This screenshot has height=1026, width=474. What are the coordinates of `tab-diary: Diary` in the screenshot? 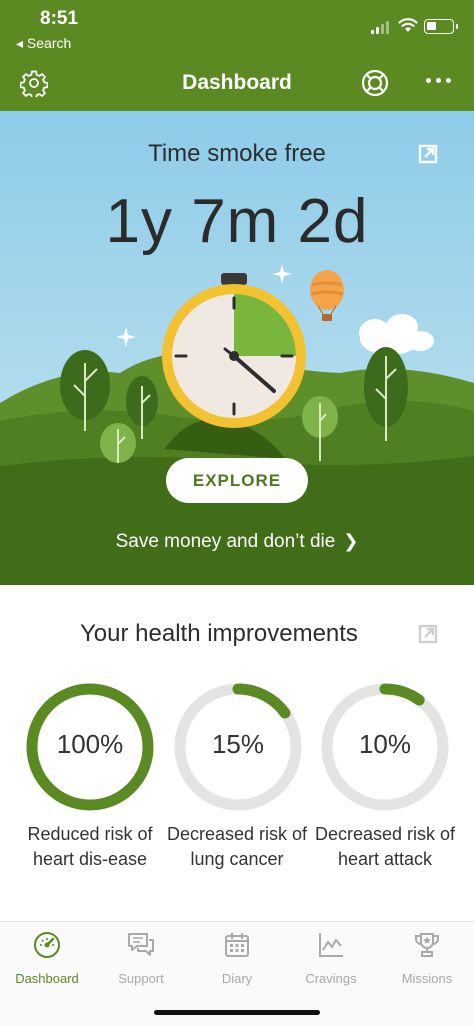 It's located at (237, 958).